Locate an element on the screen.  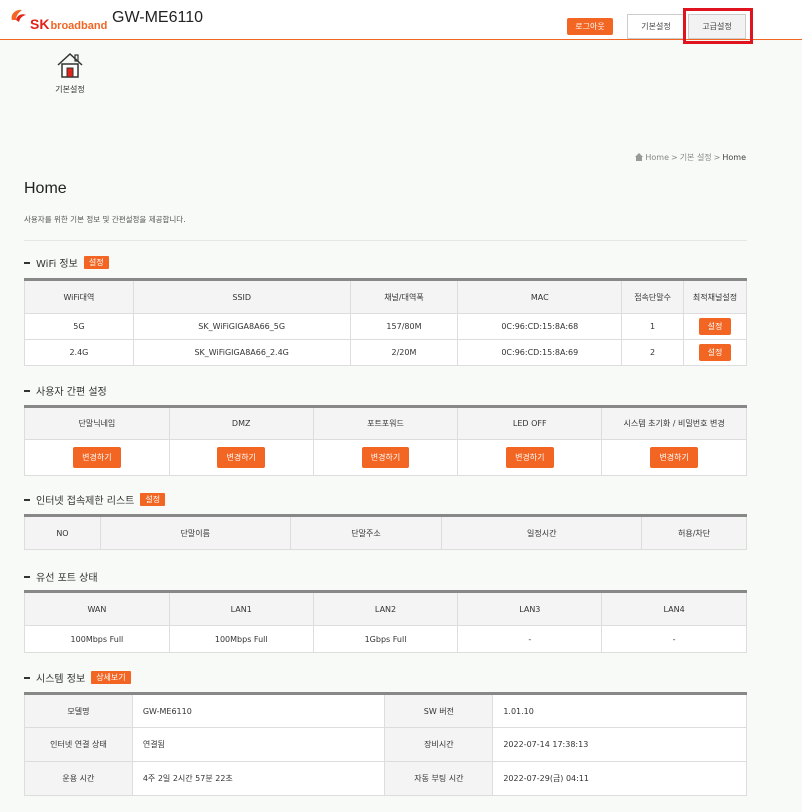
system-value: 1.01.10 is located at coordinates (619, 710).